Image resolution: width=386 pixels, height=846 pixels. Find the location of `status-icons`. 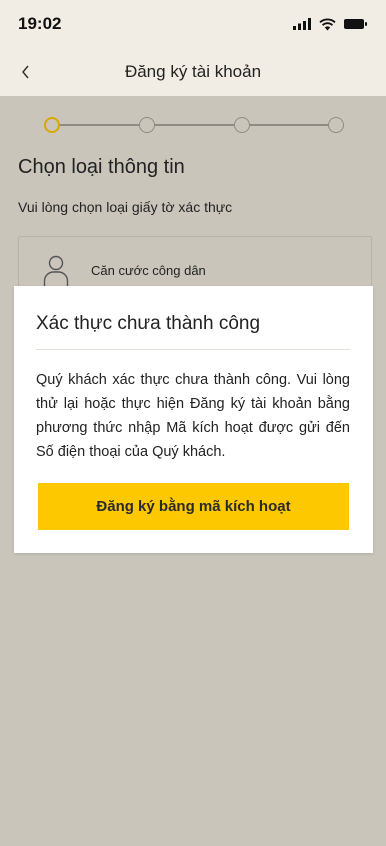

status-icons is located at coordinates (330, 24).